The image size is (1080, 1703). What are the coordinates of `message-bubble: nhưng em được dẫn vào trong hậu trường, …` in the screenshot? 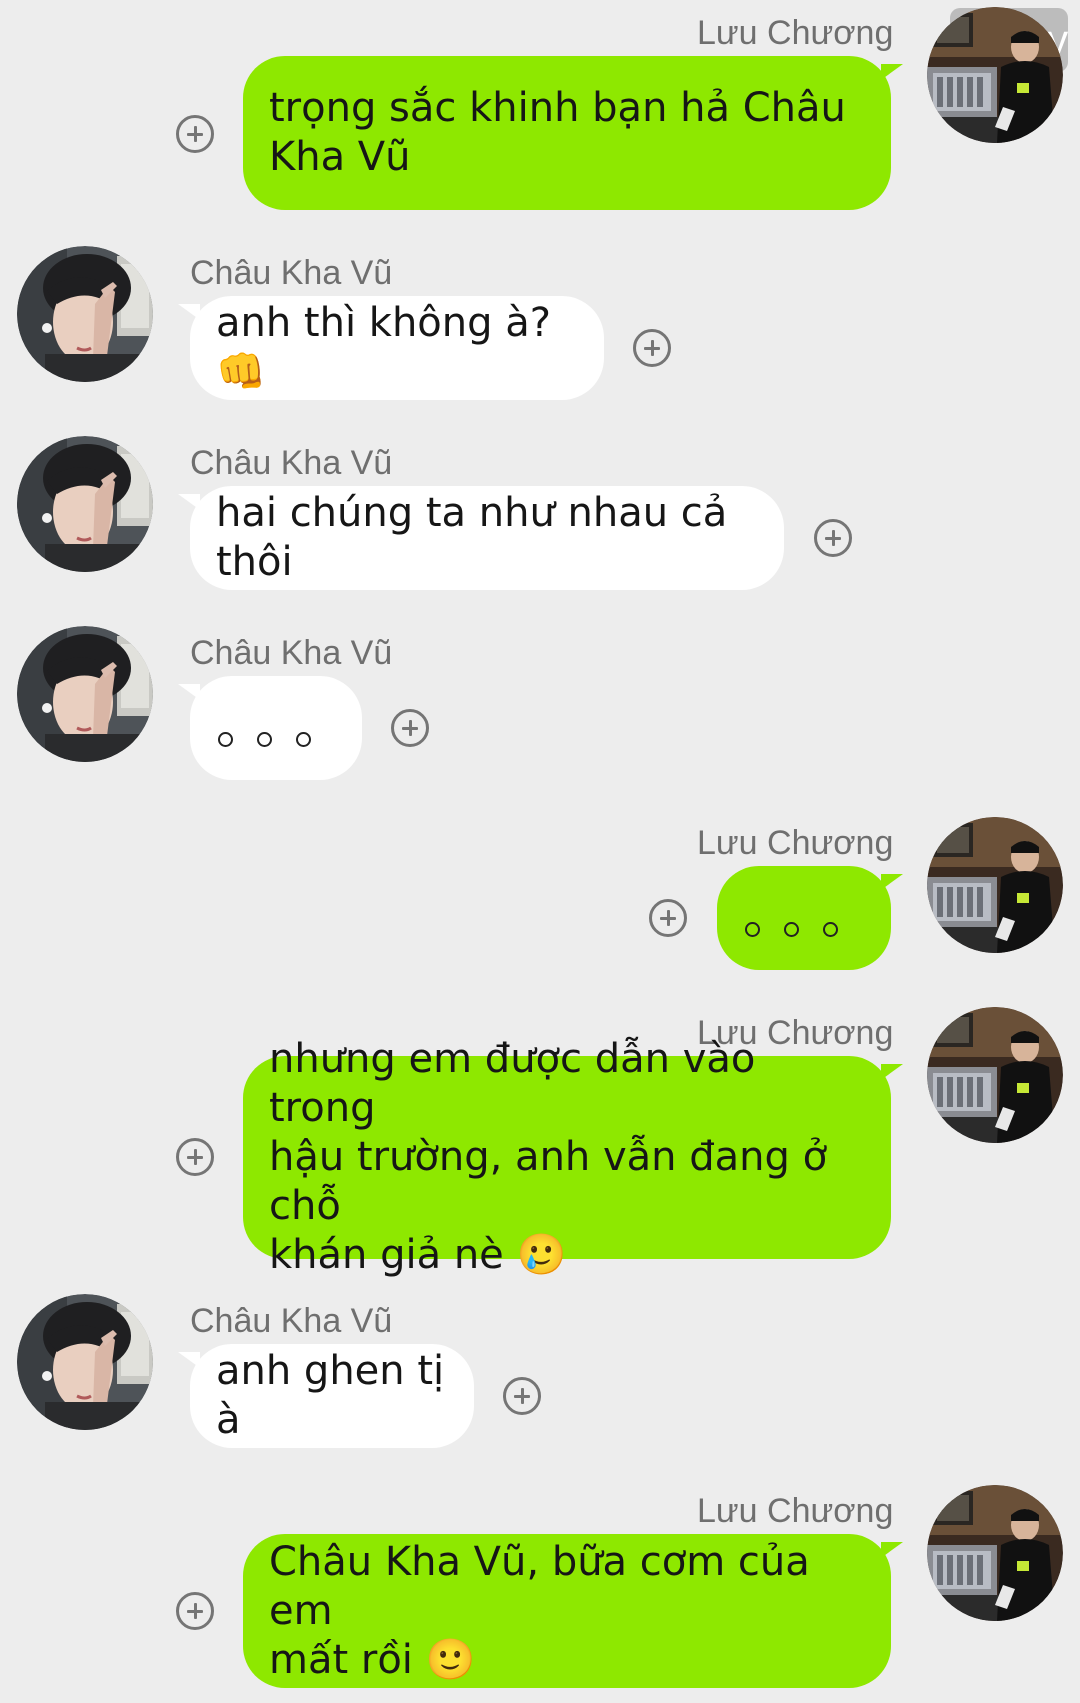 It's located at (573, 1157).